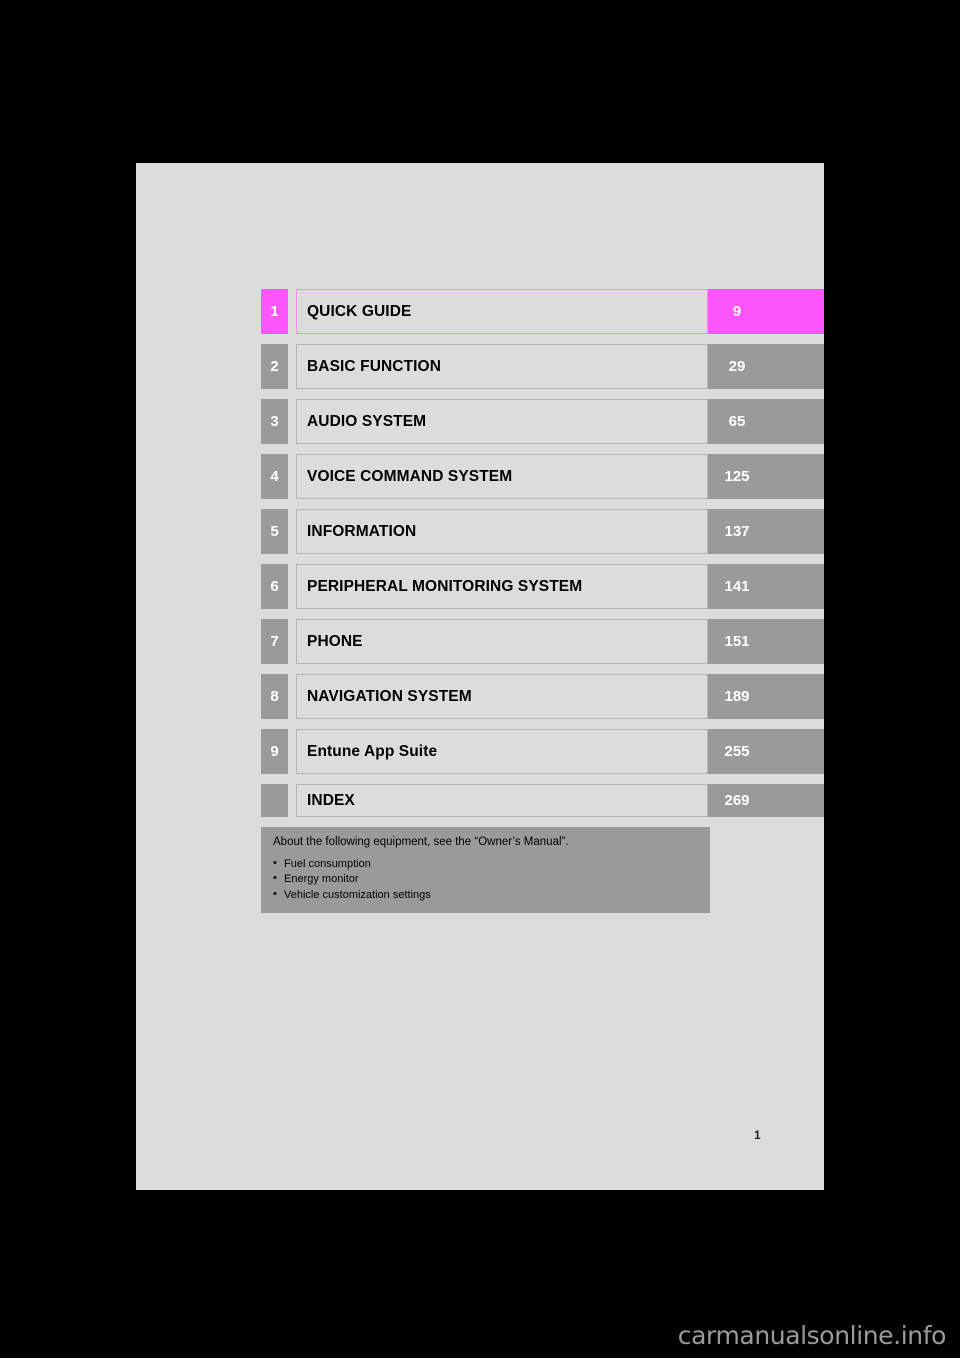 This screenshot has height=1358, width=960. Describe the element at coordinates (274, 696) in the screenshot. I see `chapter-number-badge: 8` at that location.